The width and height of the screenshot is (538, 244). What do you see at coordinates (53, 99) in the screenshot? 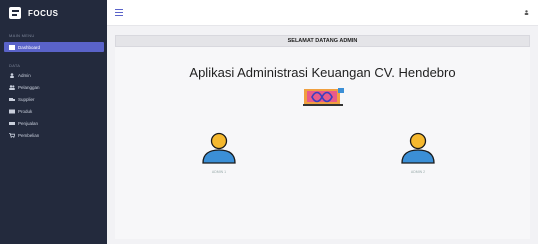
I see `sidebar-item-supplier: Supplier` at bounding box center [53, 99].